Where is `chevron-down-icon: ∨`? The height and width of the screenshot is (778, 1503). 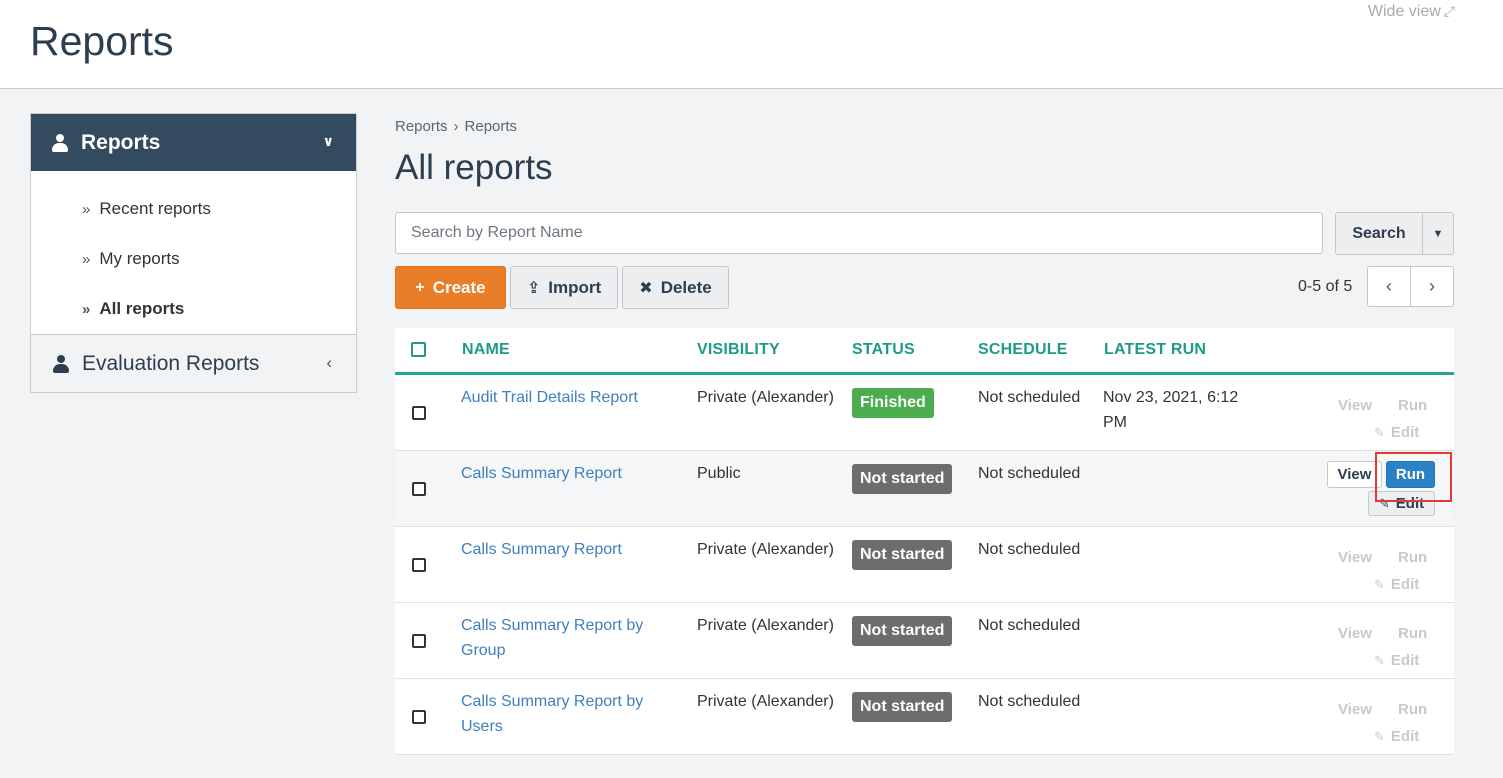 chevron-down-icon: ∨ is located at coordinates (328, 141).